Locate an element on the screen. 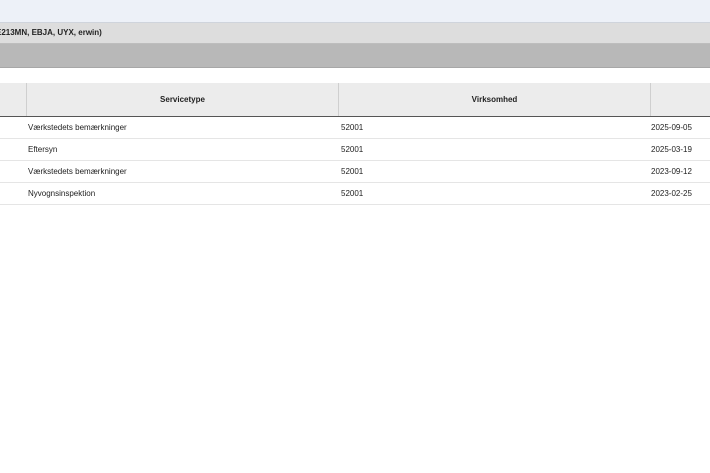 Image resolution: width=710 pixels, height=473 pixels. title-bar: E213MN, EBJA, UYX, erwin) is located at coordinates (355, 33).